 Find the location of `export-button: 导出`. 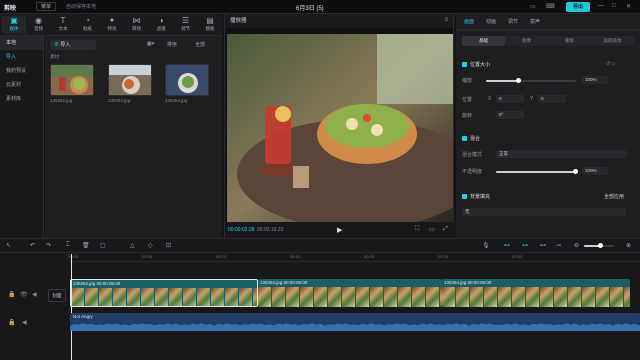

export-button: 导出 is located at coordinates (578, 7).